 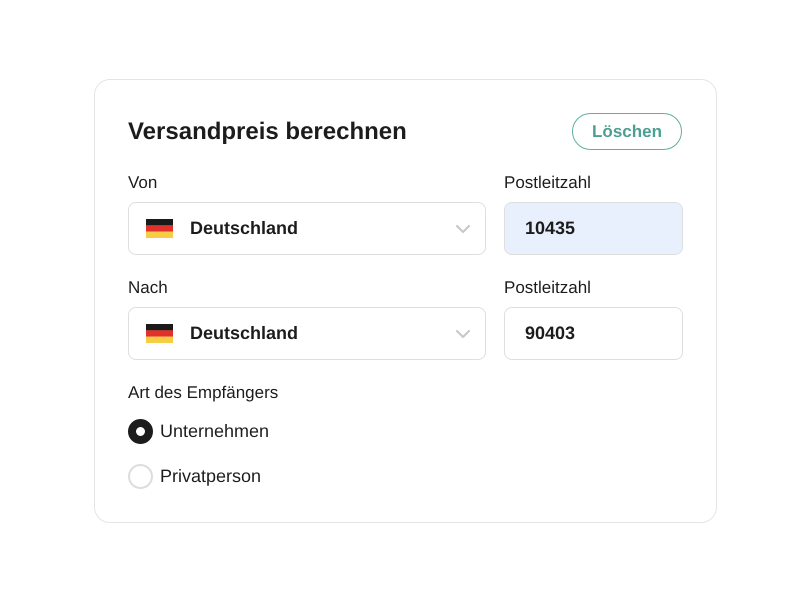 I want to click on field-label: Von, so click(x=143, y=183).